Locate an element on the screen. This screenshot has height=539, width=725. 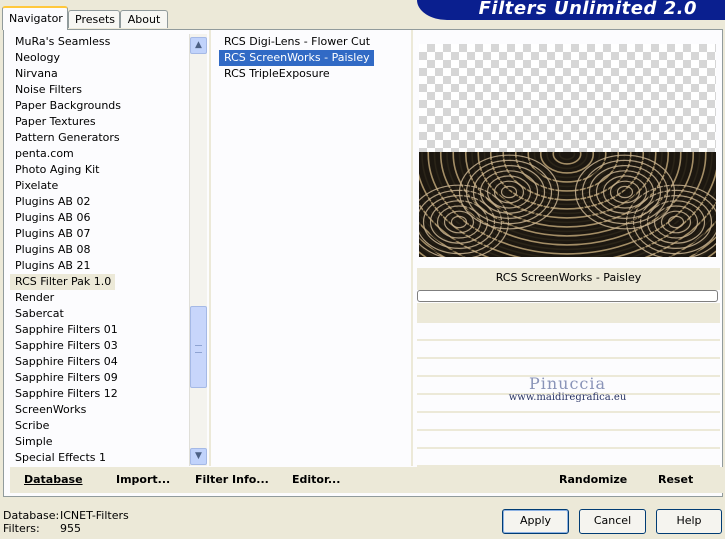
transparency-checker is located at coordinates (567, 98).